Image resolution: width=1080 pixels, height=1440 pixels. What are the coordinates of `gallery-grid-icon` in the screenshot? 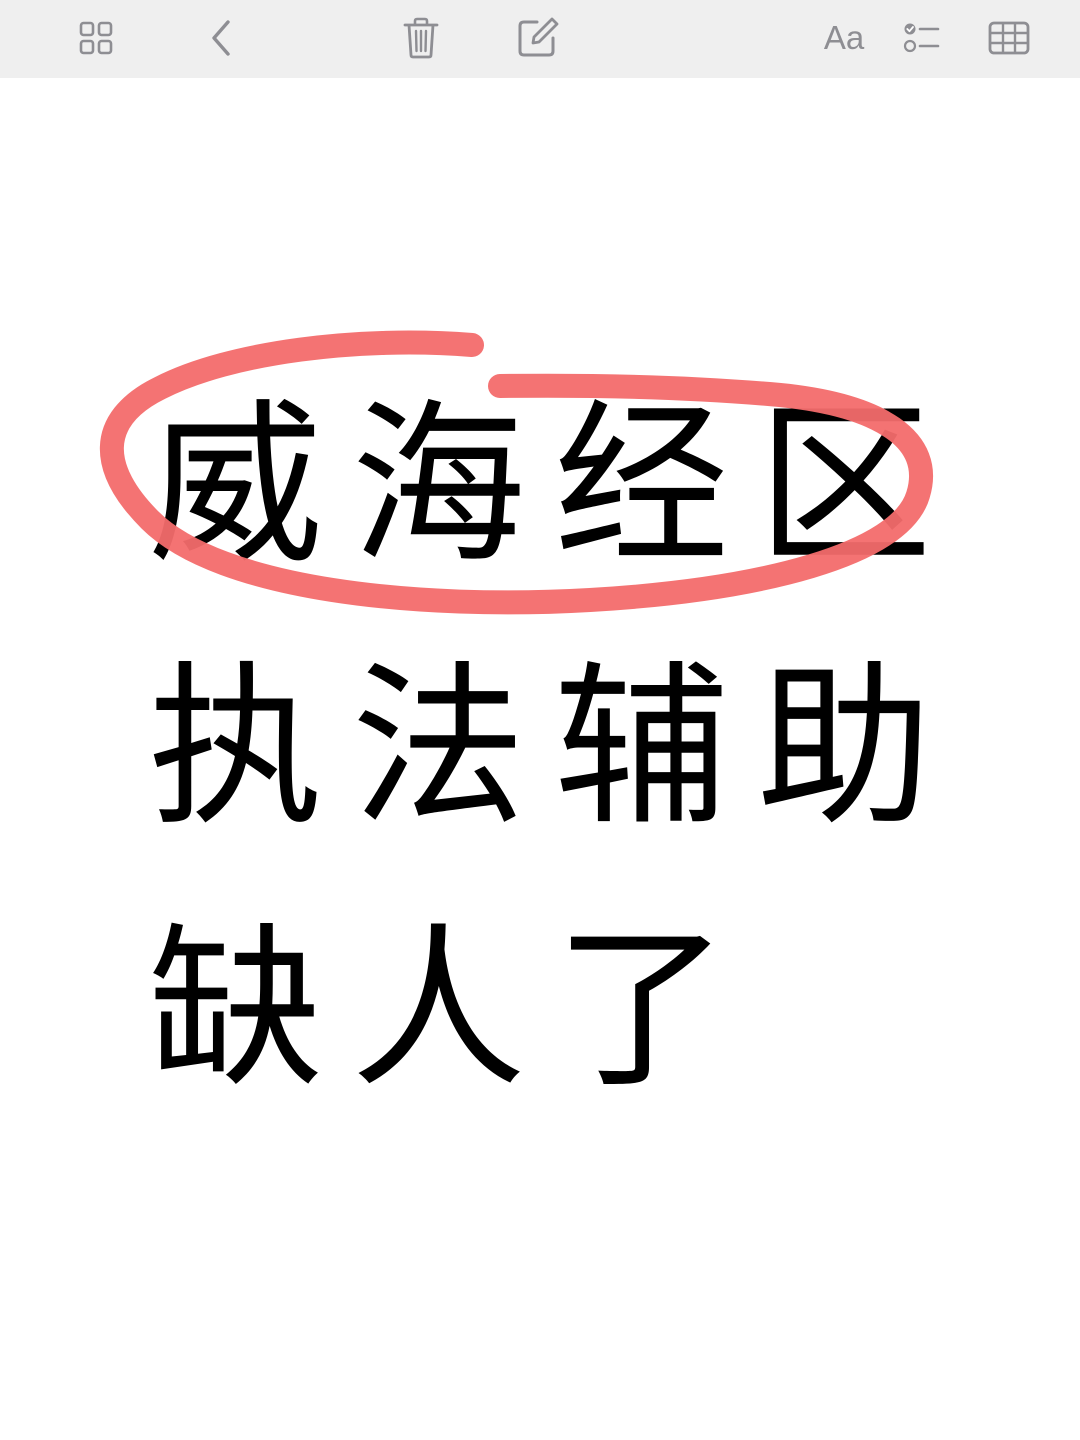 It's located at (96, 38).